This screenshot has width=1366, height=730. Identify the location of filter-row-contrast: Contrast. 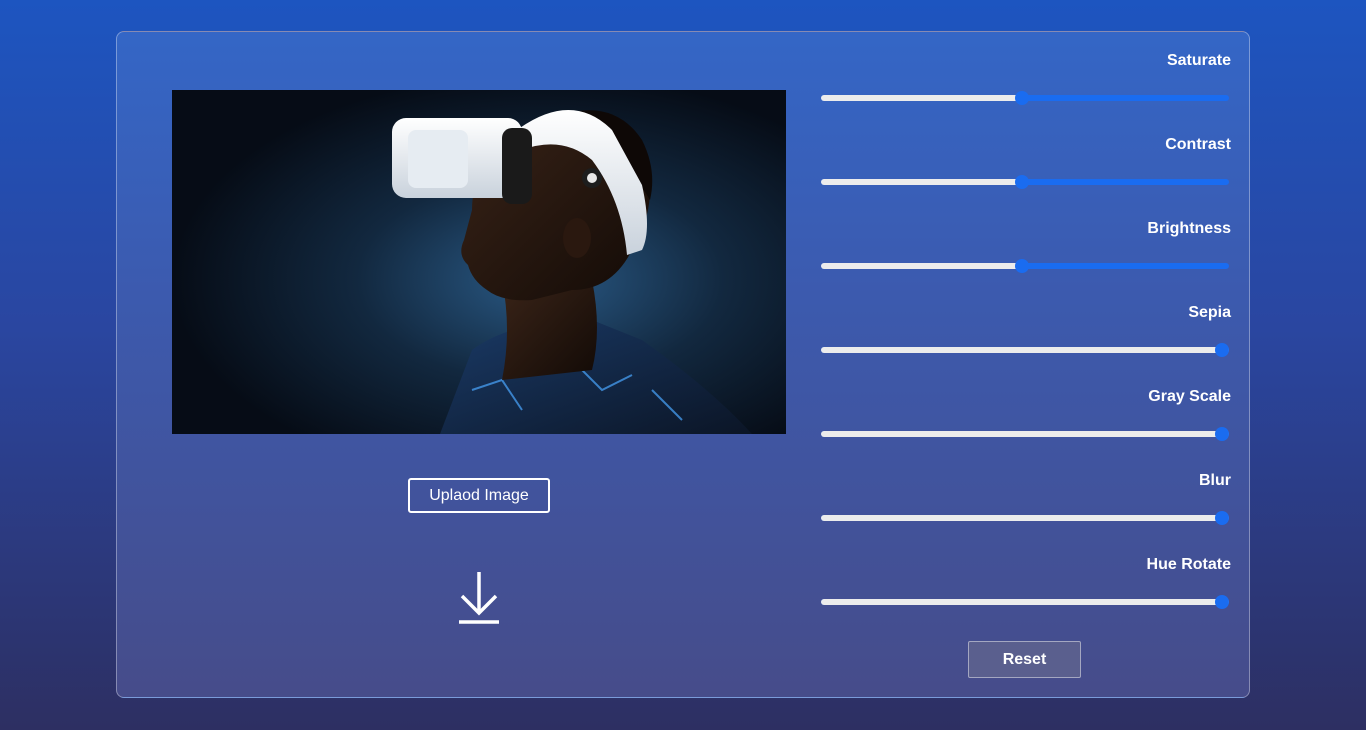
(1026, 178).